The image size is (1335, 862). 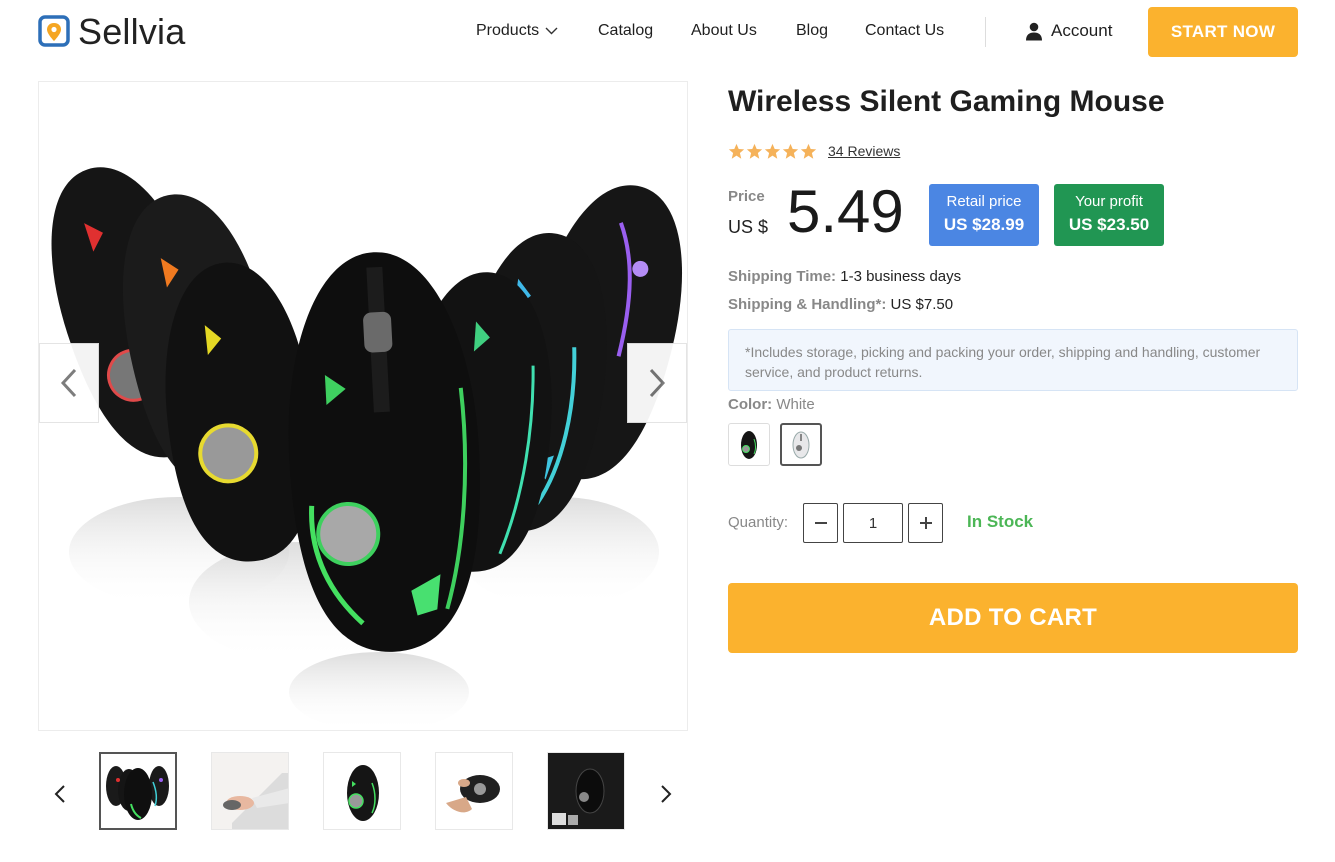 I want to click on nav-products-label: Products, so click(x=508, y=30).